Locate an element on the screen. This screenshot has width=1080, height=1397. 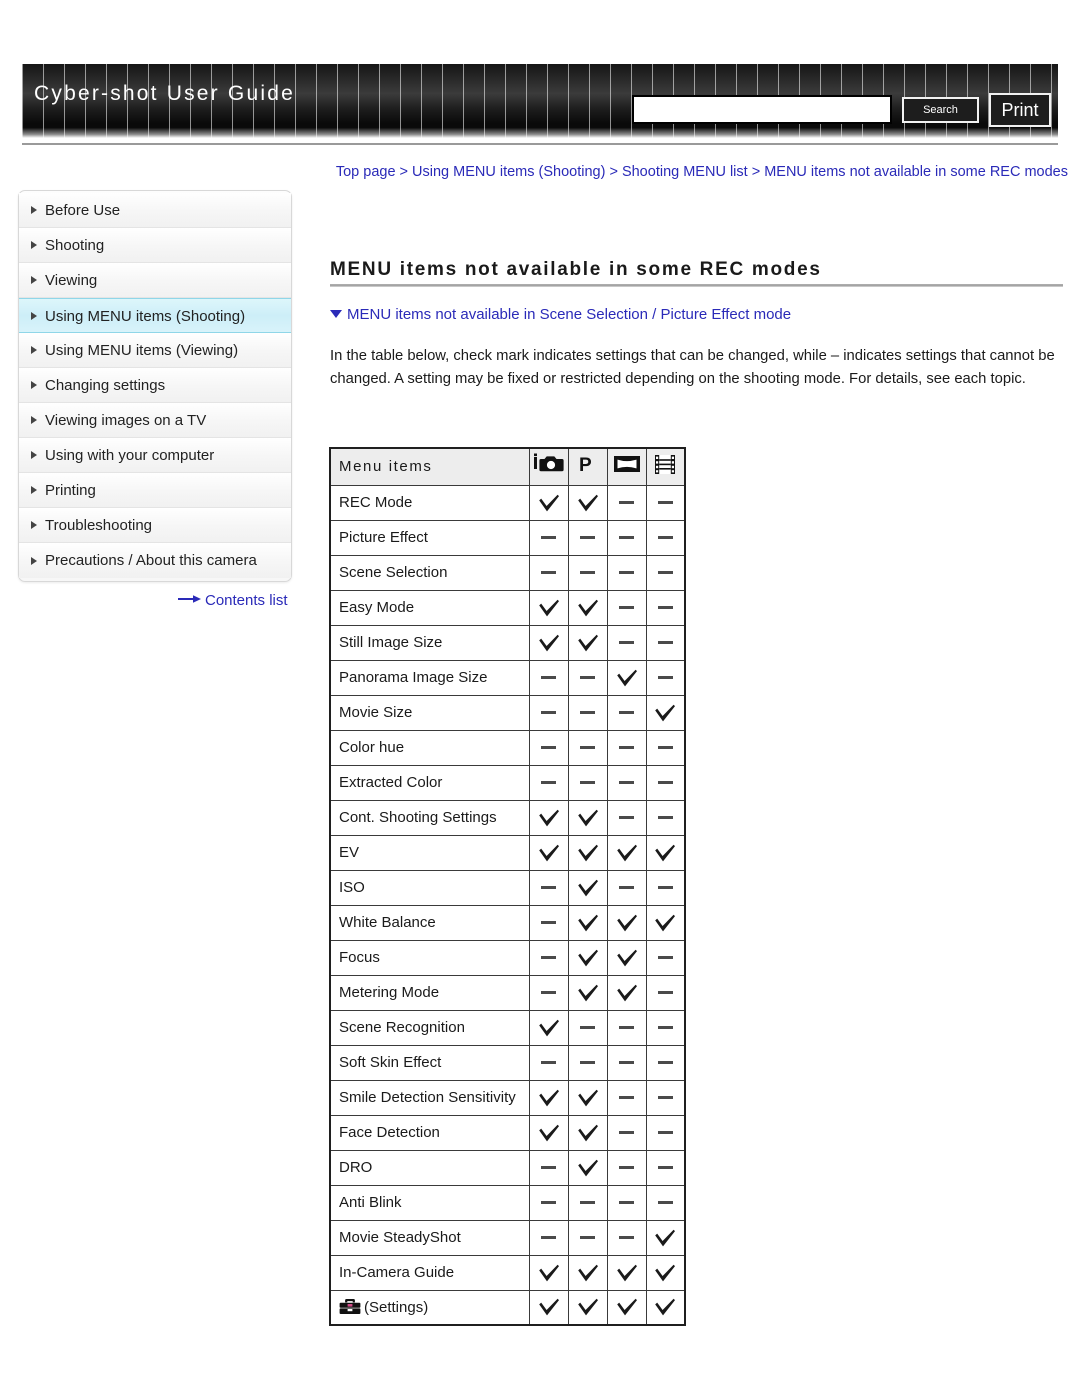
menu-item-label: Movie Size is located at coordinates (376, 712).